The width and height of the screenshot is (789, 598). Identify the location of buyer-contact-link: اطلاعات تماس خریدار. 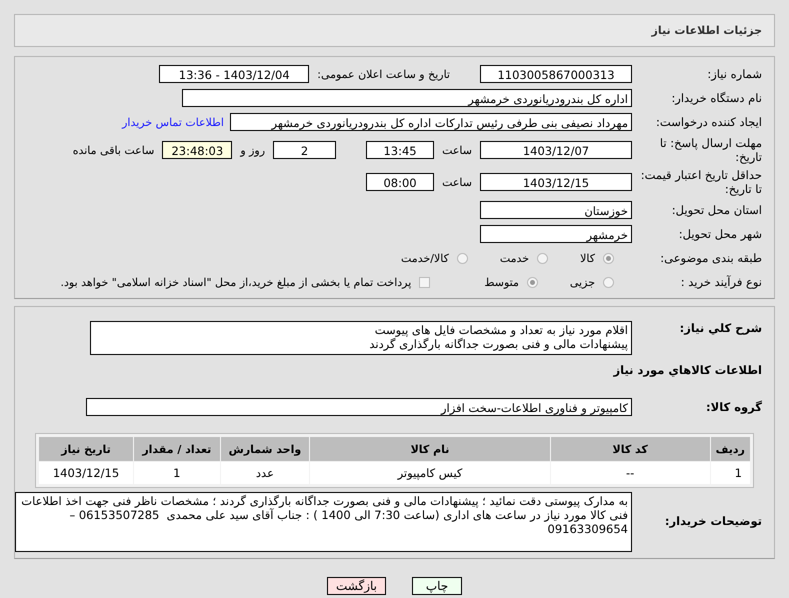
(173, 122).